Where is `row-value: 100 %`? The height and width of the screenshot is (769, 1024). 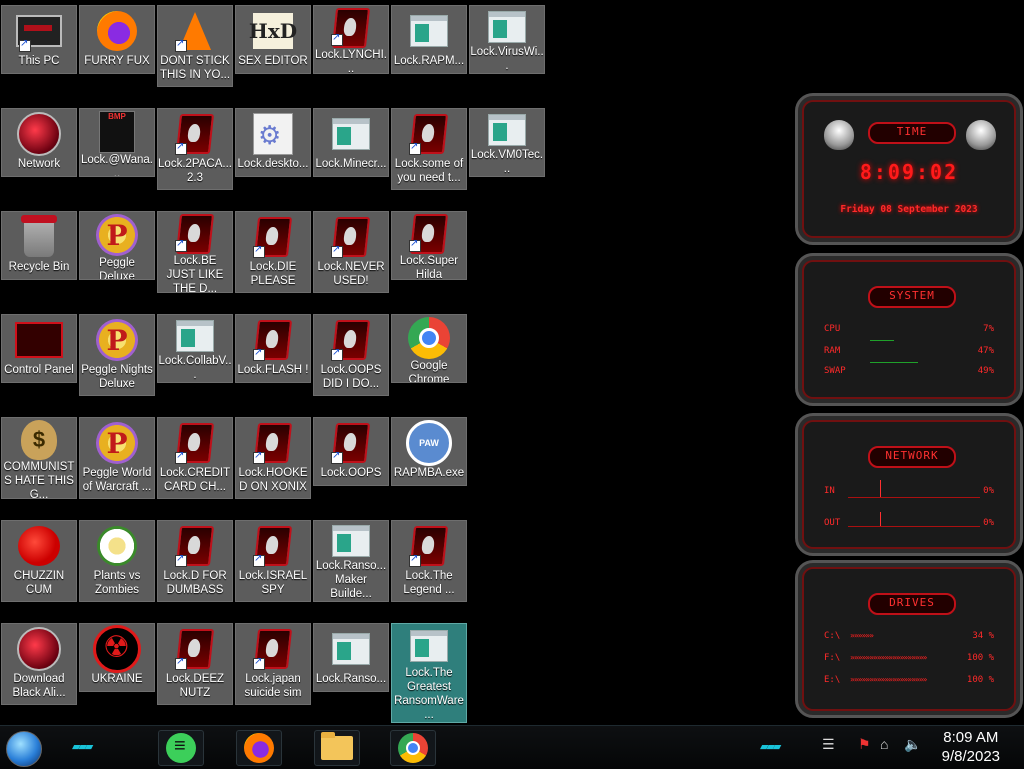
row-value: 100 % is located at coordinates (980, 680).